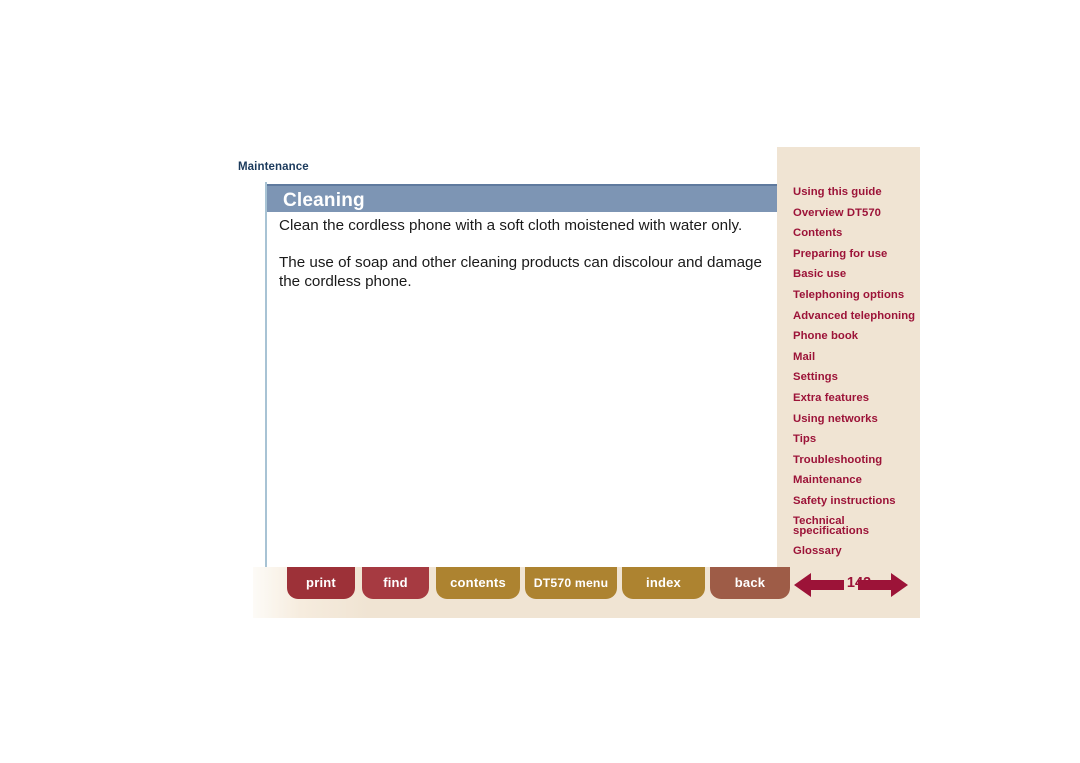  Describe the element at coordinates (855, 213) in the screenshot. I see `sidebar-item-overview-dt570: Overview DT570` at that location.